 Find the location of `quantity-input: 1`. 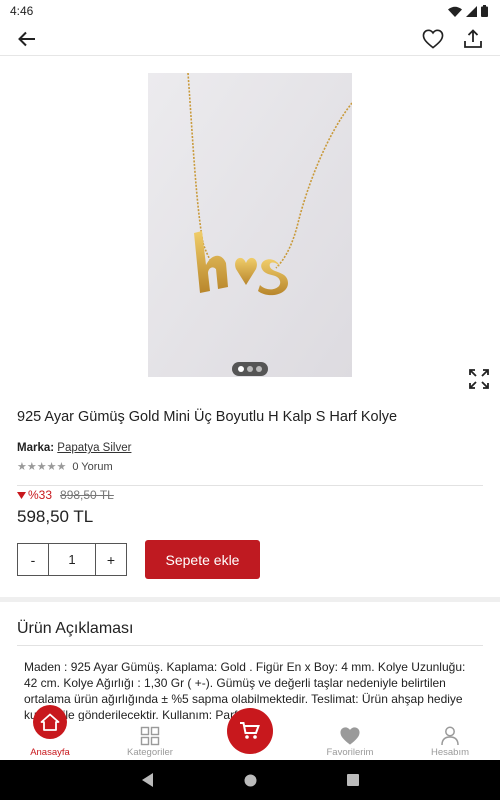

quantity-input: 1 is located at coordinates (72, 559).